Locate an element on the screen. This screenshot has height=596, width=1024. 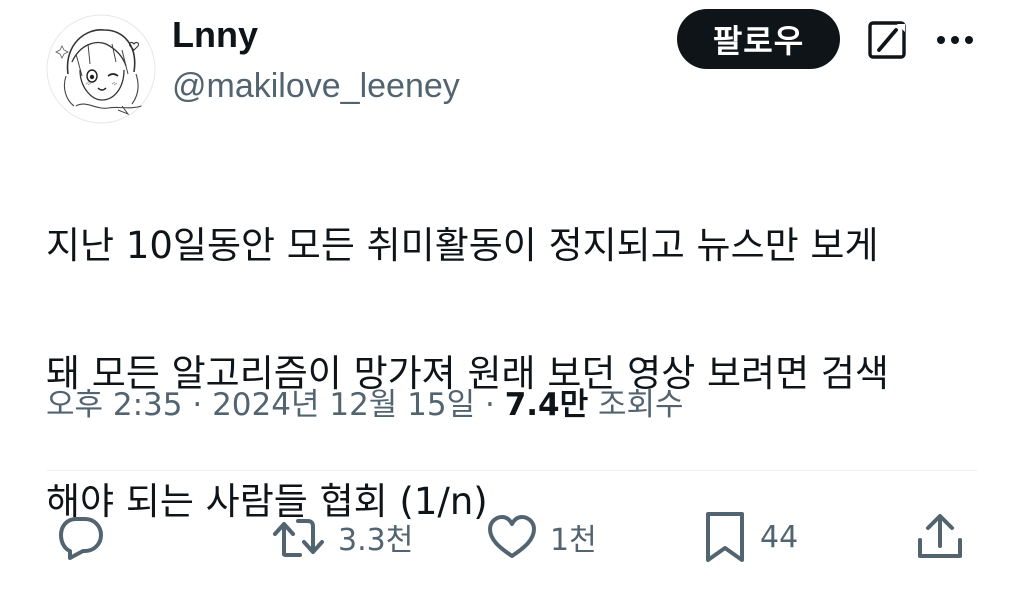
reply-icon is located at coordinates (81, 538).